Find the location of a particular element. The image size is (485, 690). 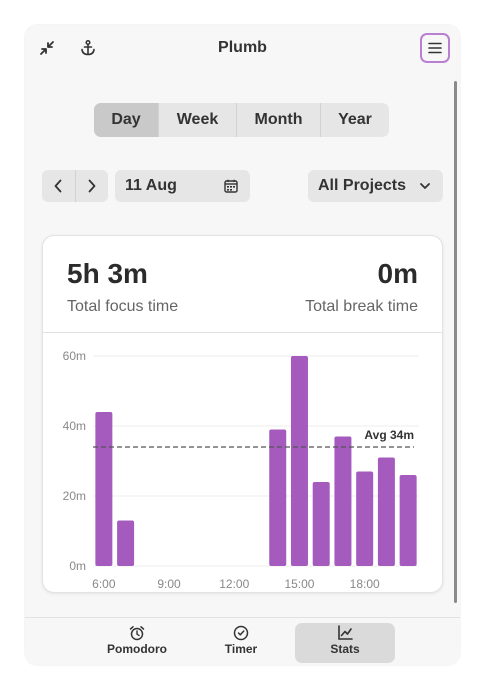

hamburger-menu-icon is located at coordinates (435, 48).